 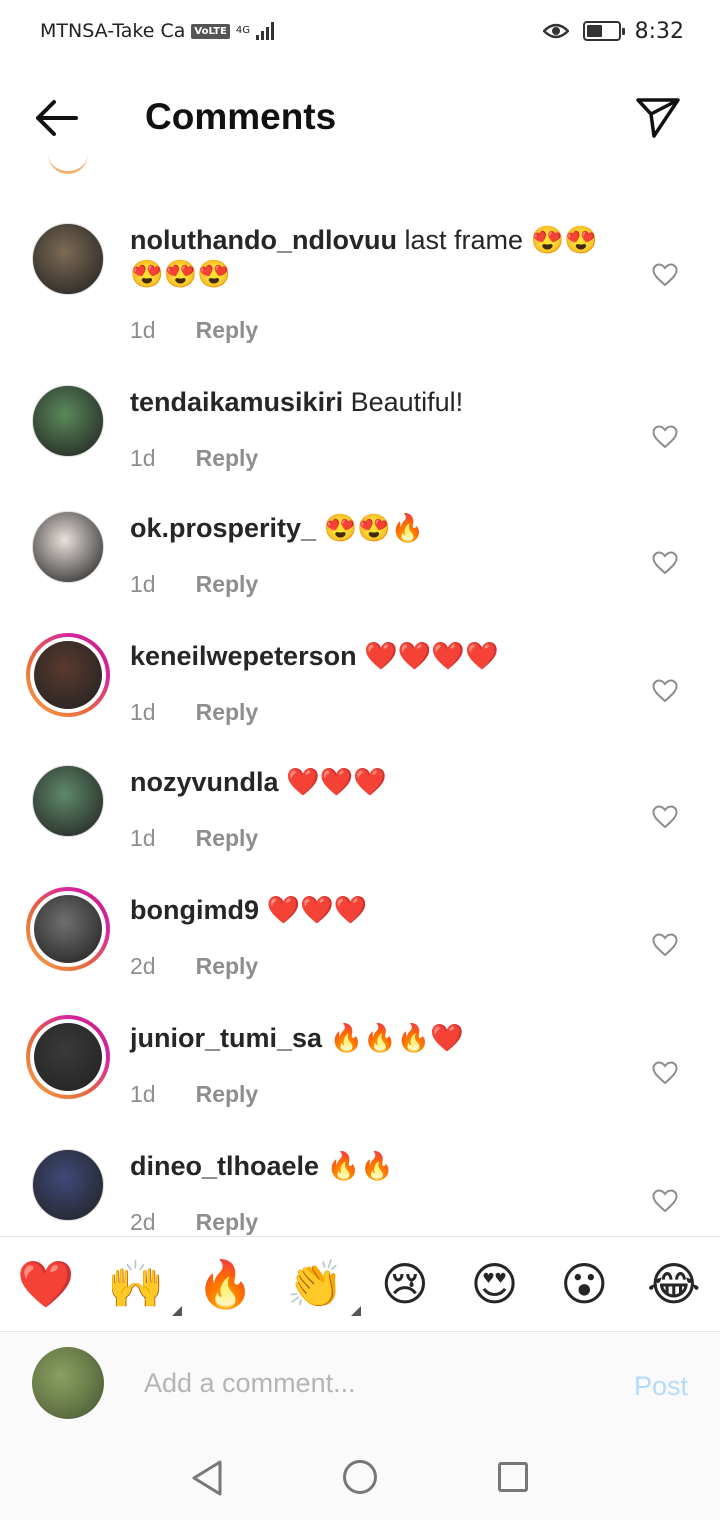 What do you see at coordinates (241, 116) in the screenshot?
I see `page-title: Comments` at bounding box center [241, 116].